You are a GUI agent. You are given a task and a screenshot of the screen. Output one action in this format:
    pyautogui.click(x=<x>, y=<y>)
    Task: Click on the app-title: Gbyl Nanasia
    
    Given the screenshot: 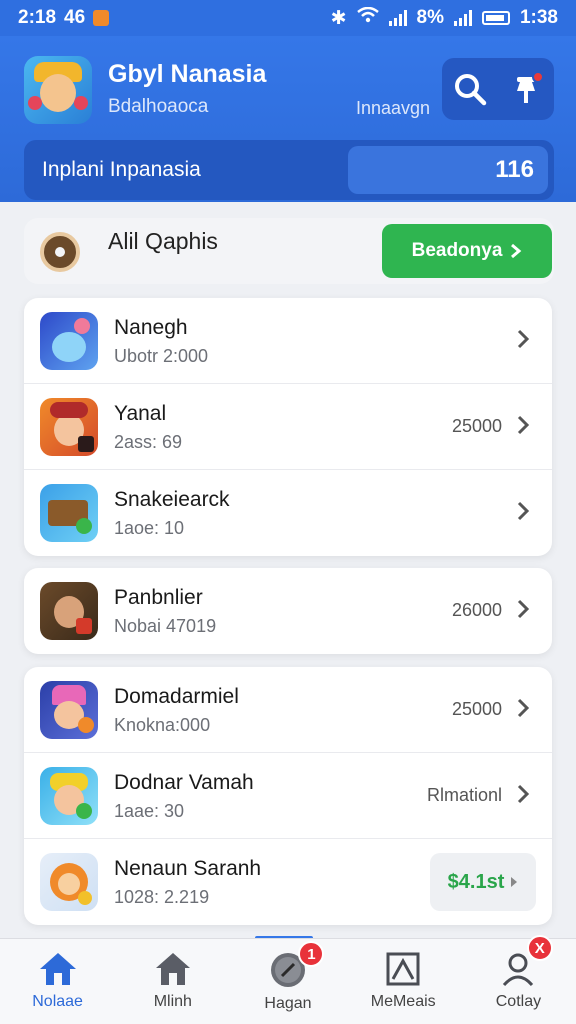 What is the action you would take?
    pyautogui.click(x=187, y=74)
    